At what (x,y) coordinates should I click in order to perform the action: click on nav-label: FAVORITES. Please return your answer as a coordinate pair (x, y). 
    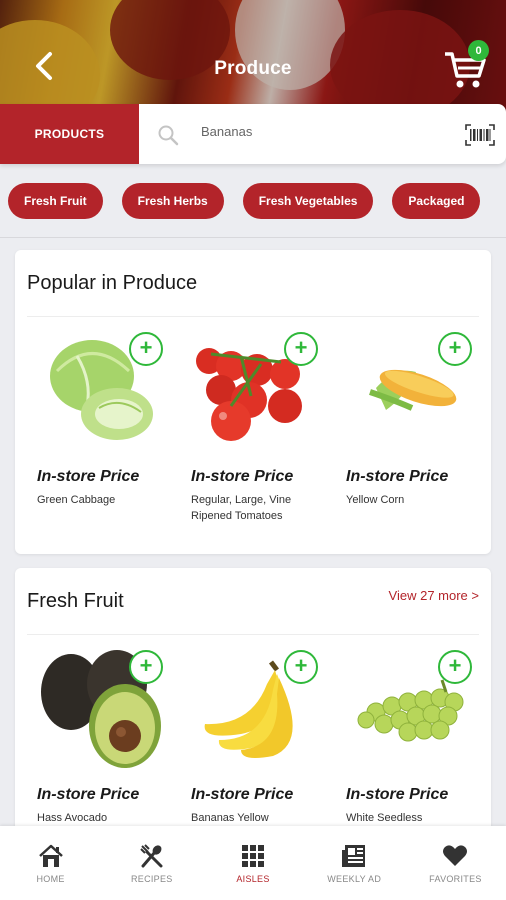
    Looking at the image, I should click on (455, 879).